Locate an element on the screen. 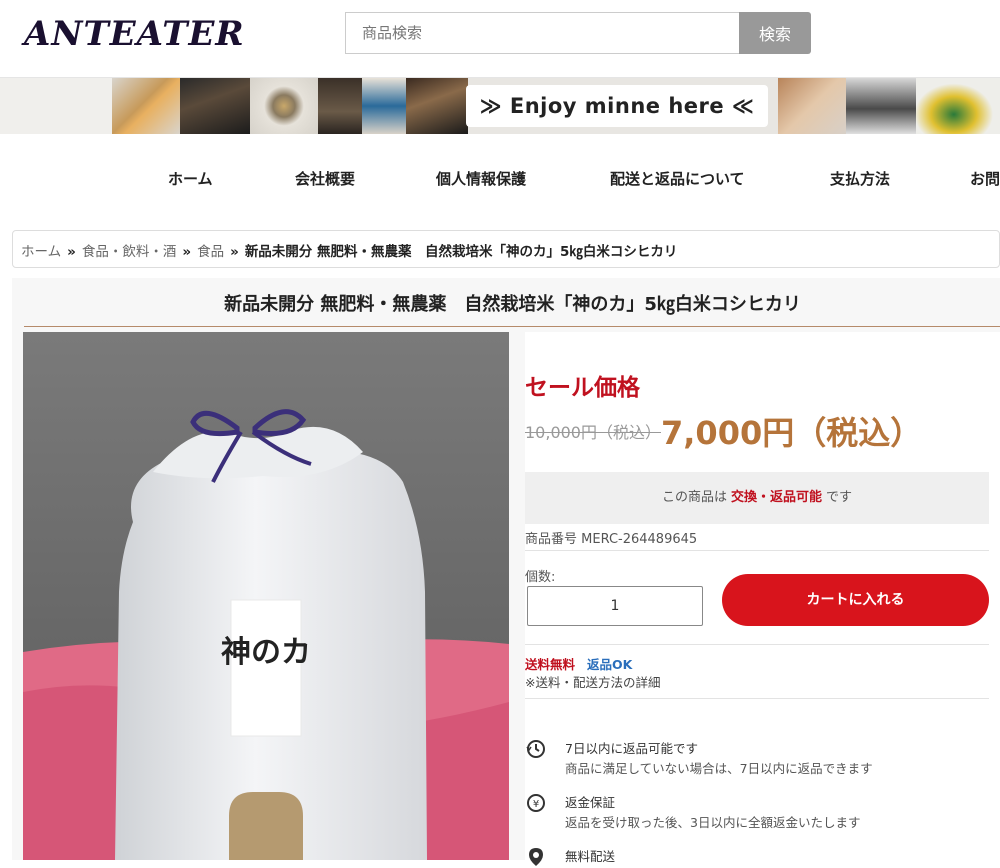 This screenshot has height=868, width=1000. banner-cta-text: ≫ Enjoy minne here ≪ is located at coordinates (617, 106).